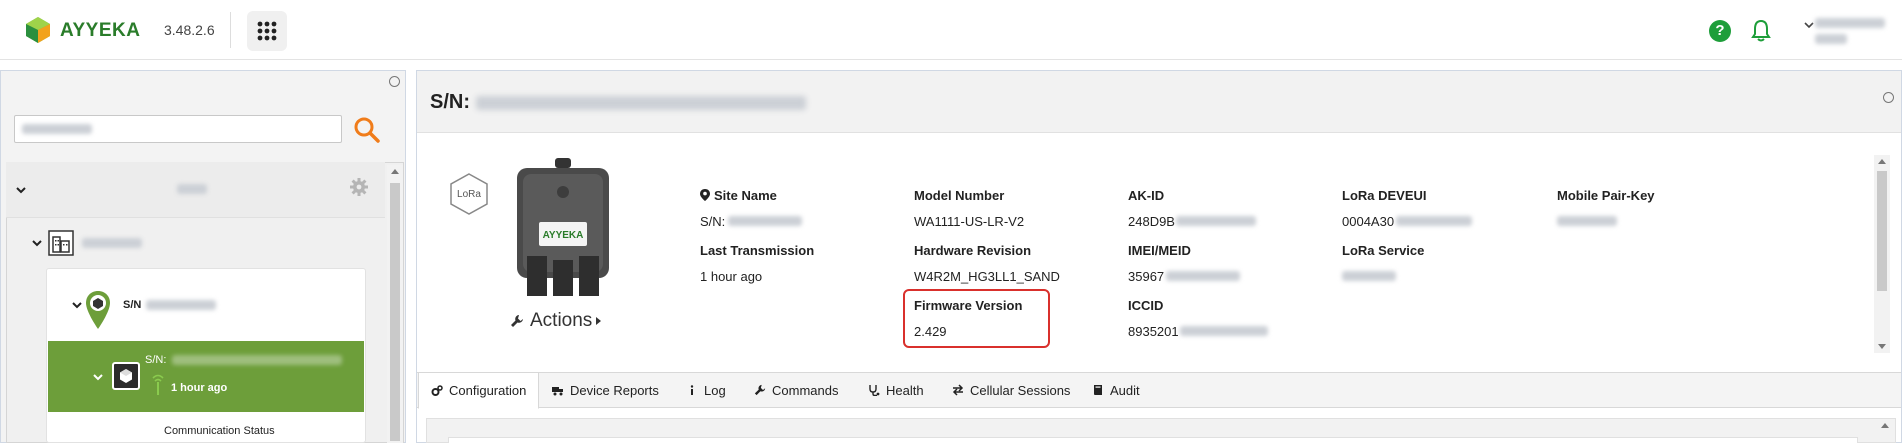  Describe the element at coordinates (1606, 195) in the screenshot. I see `mobile-pair-key-label: Mobile Pair-Key` at that location.